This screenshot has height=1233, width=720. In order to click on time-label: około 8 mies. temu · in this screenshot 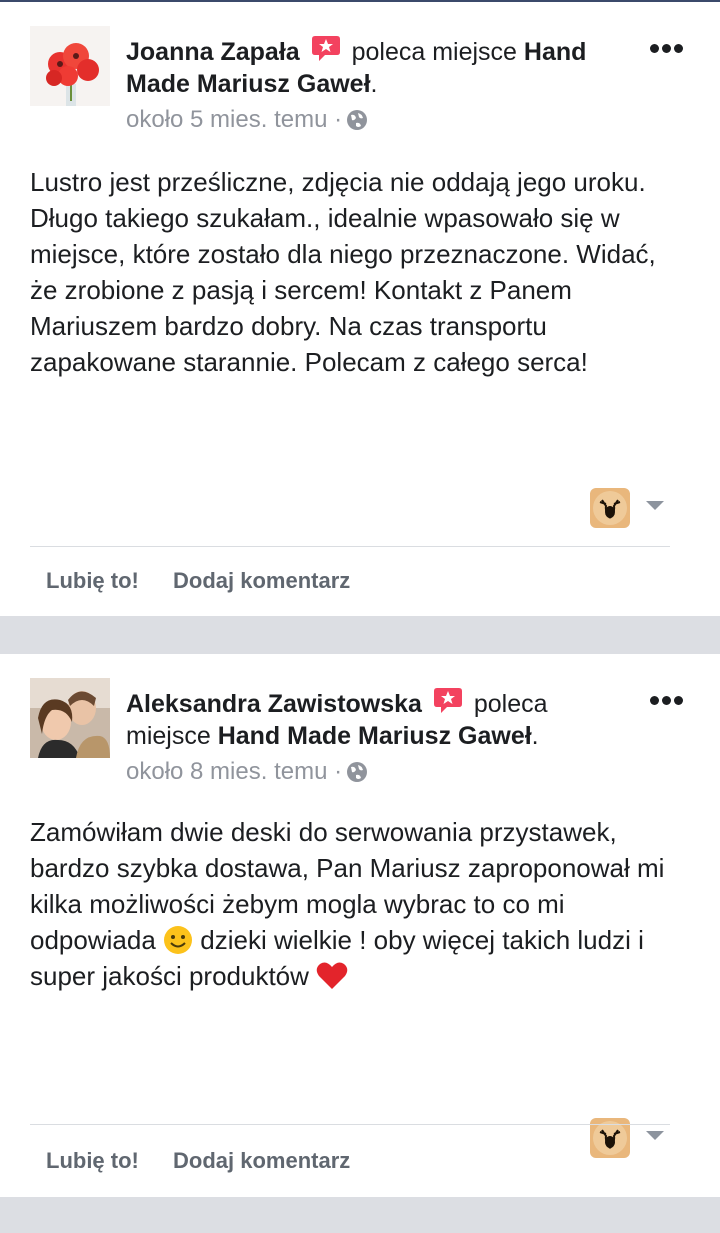, I will do `click(234, 771)`.